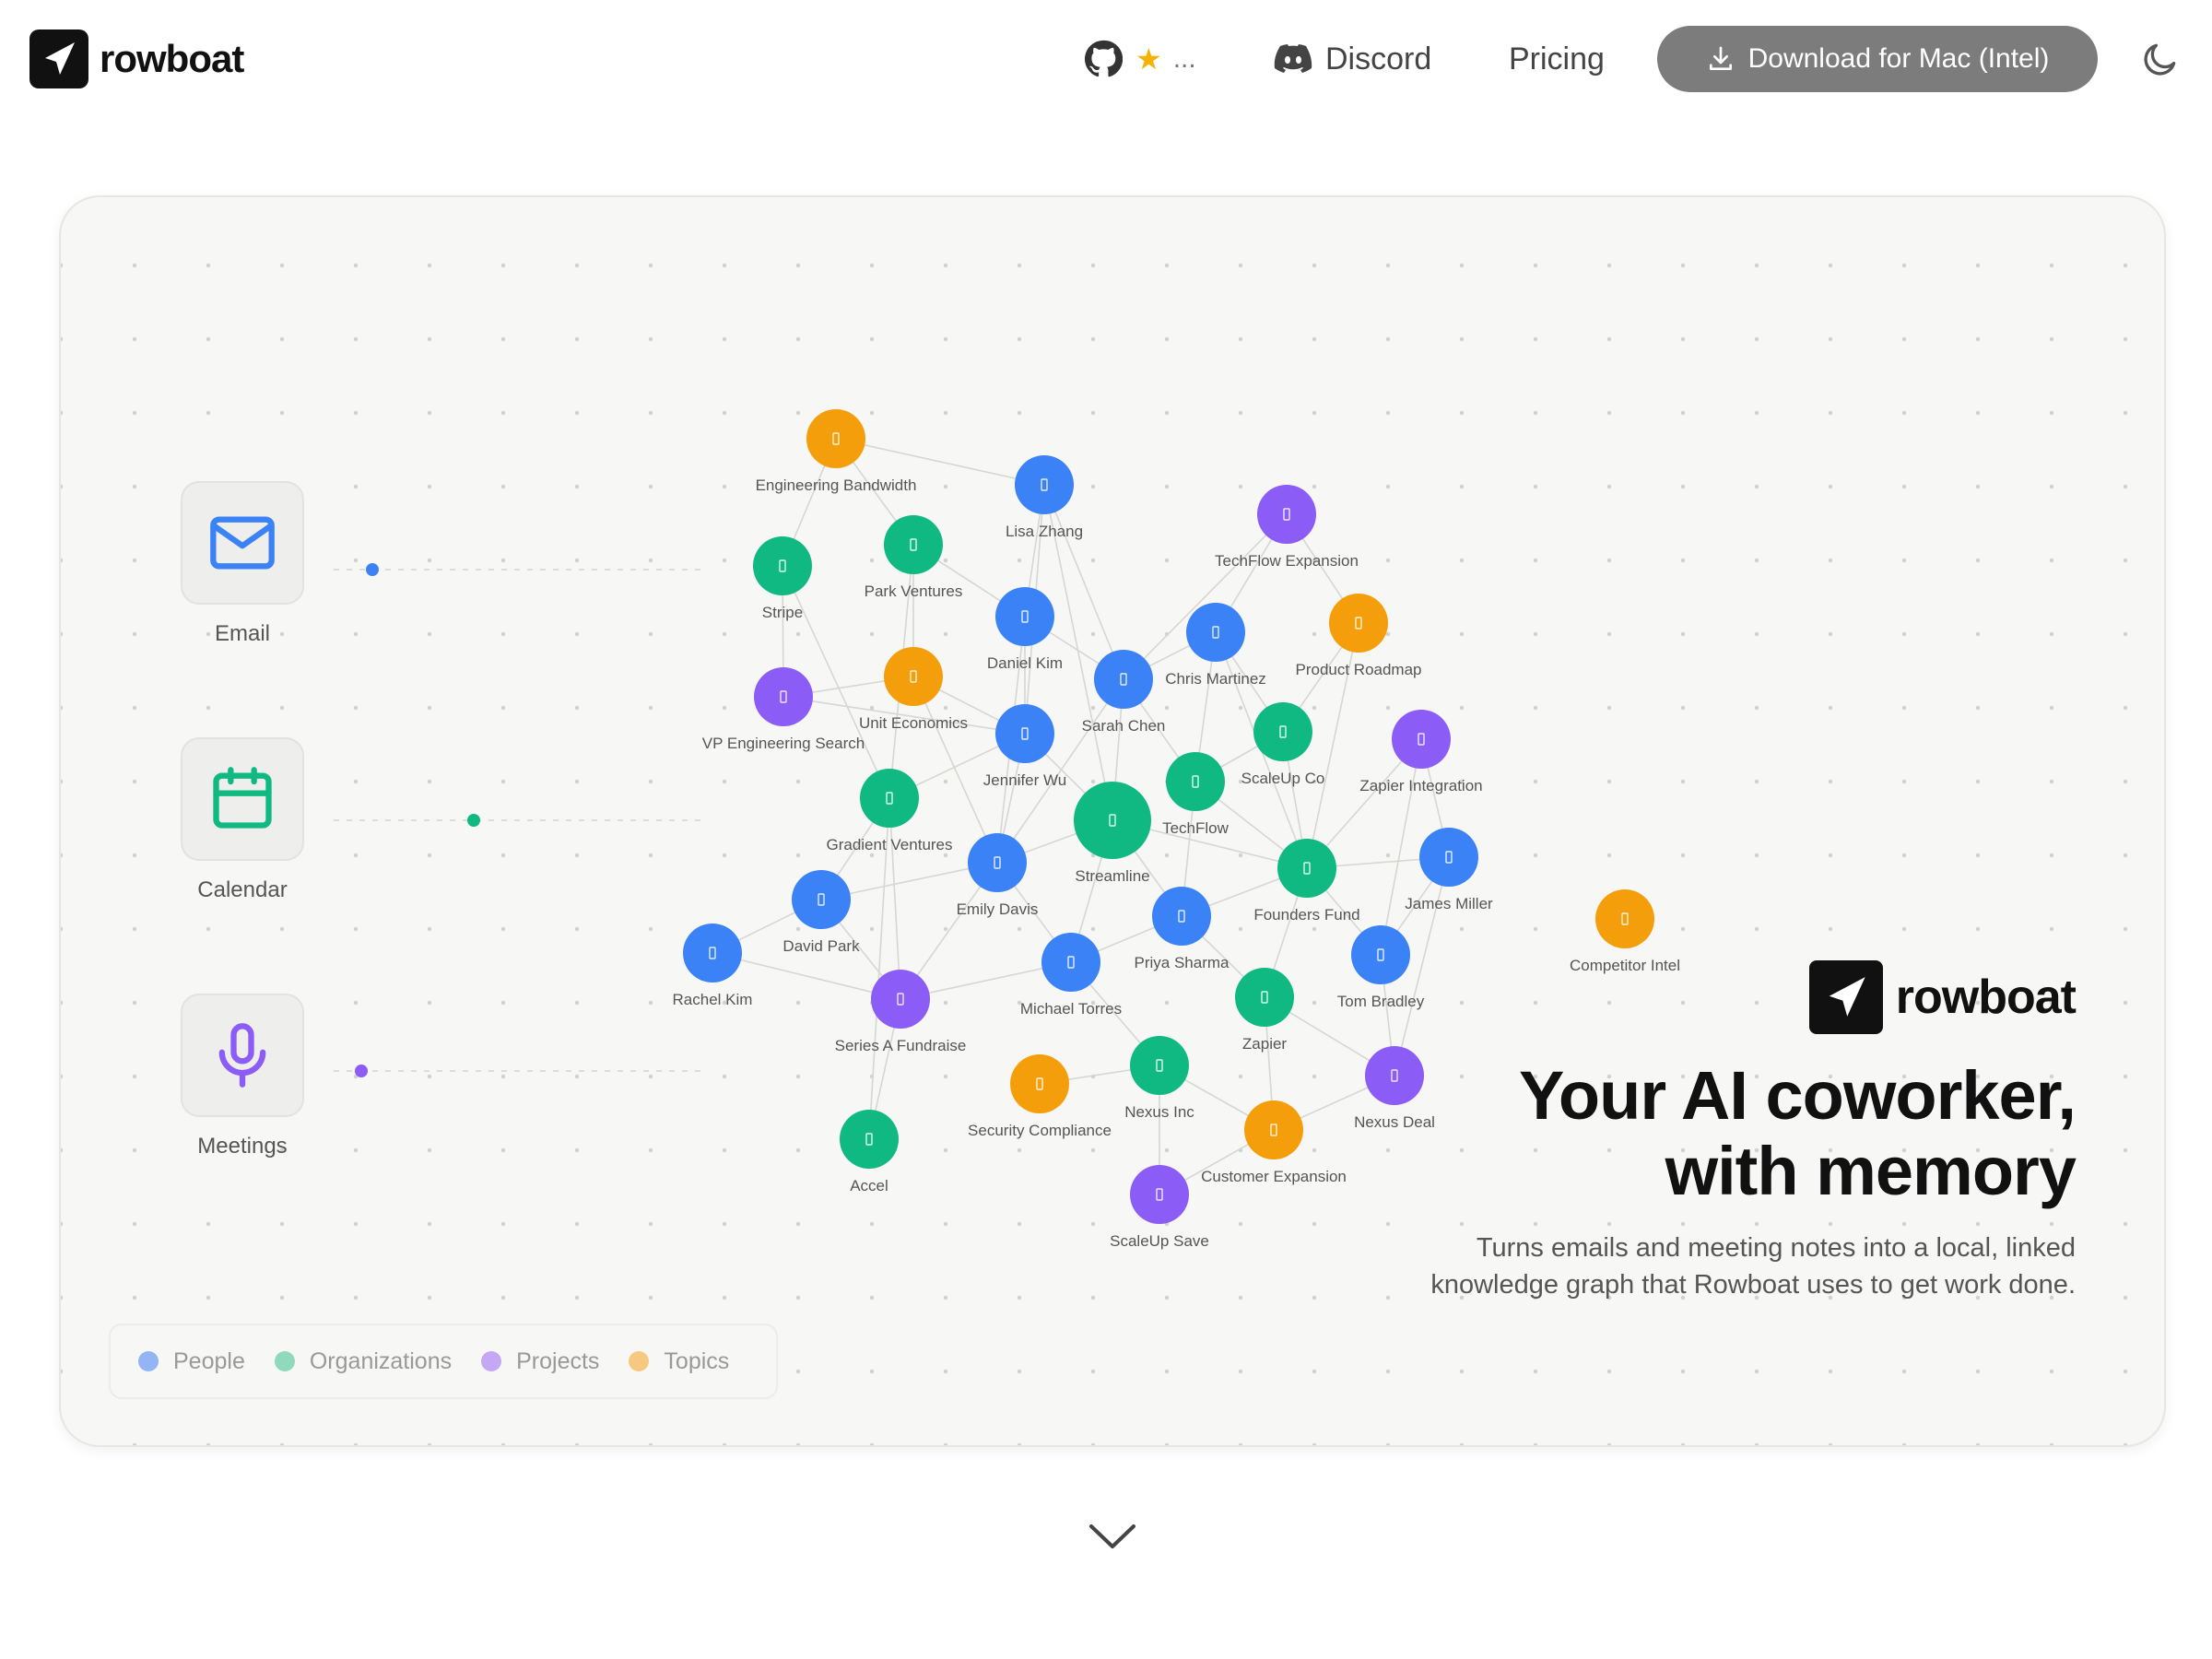 The width and height of the screenshot is (2212, 1659). I want to click on graph-node-roadmap: Product Roadmap, so click(1358, 636).